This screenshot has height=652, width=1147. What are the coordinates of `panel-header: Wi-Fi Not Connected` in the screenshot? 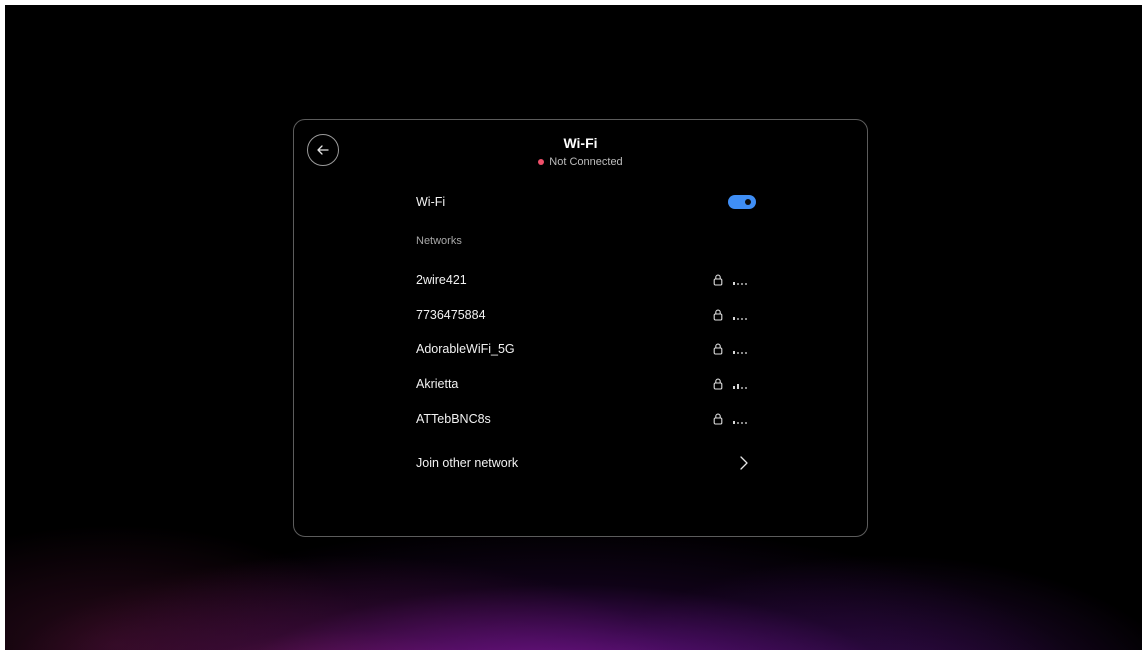 It's located at (580, 152).